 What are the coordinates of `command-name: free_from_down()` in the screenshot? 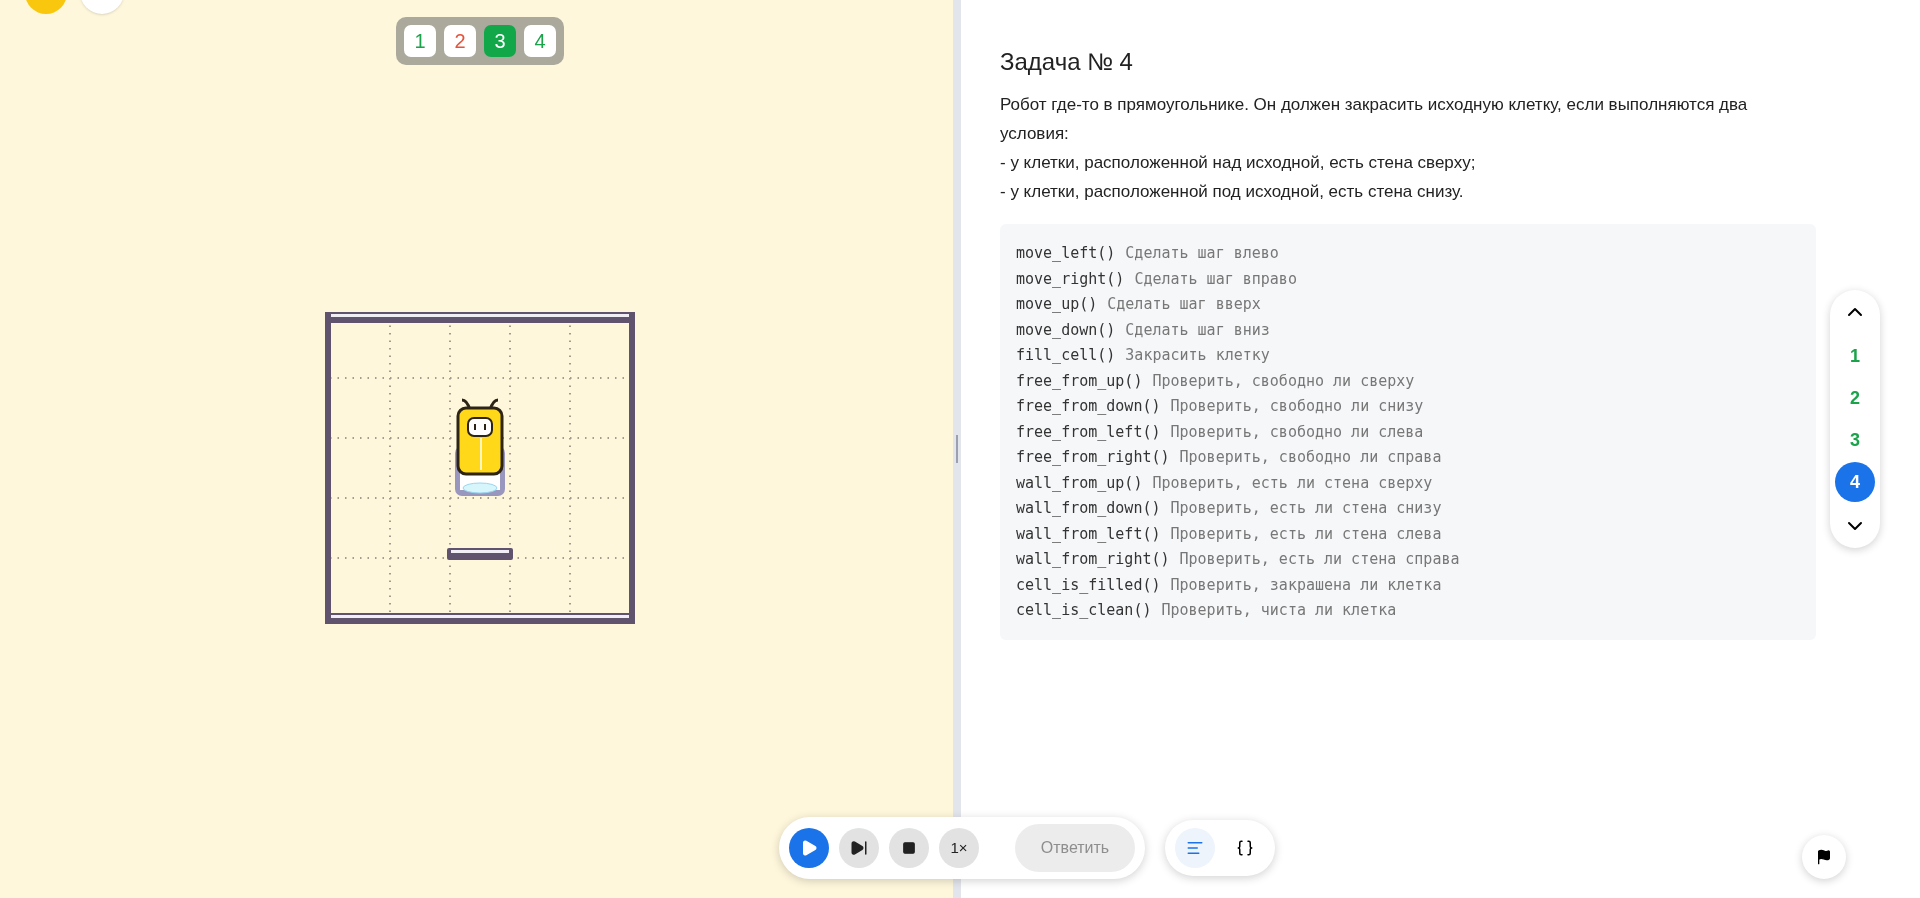 It's located at (1088, 406).